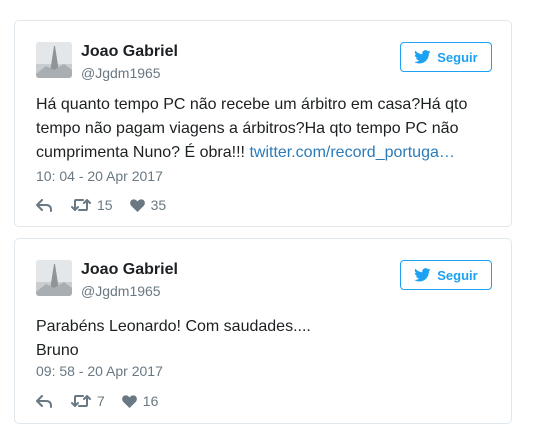 This screenshot has height=443, width=540. What do you see at coordinates (105, 205) in the screenshot?
I see `retweet-count: 15` at bounding box center [105, 205].